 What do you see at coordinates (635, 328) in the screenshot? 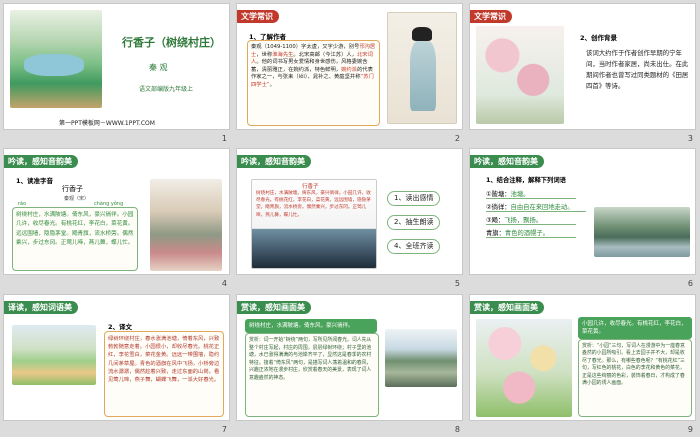
I see `poem-lines-box: 小园几许，收尽春光。有桃花红，李花白，菜花黄。` at bounding box center [635, 328].